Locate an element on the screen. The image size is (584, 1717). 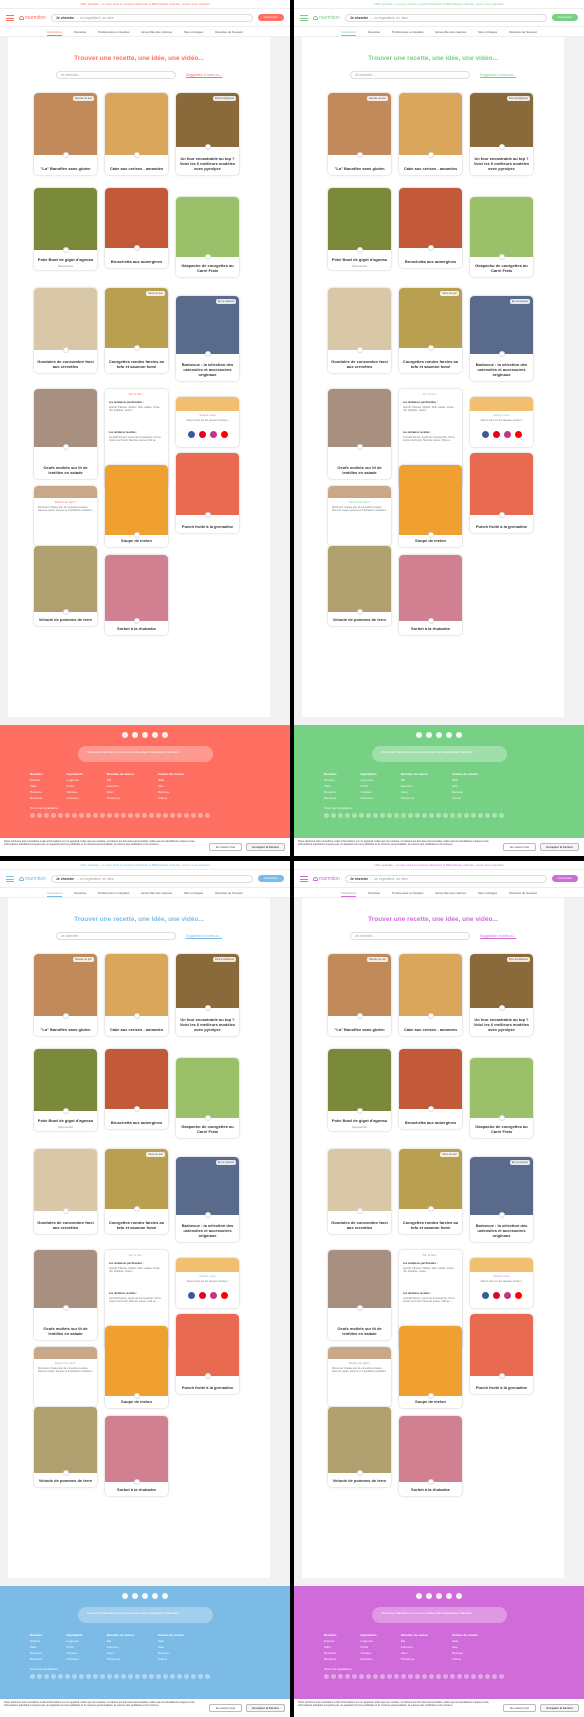
youtube-icon is located at coordinates (449, 735).